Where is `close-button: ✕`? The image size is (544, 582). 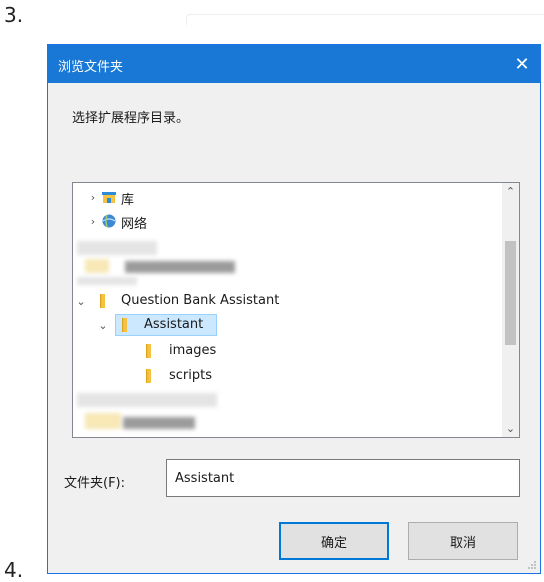
close-button: ✕ is located at coordinates (522, 64).